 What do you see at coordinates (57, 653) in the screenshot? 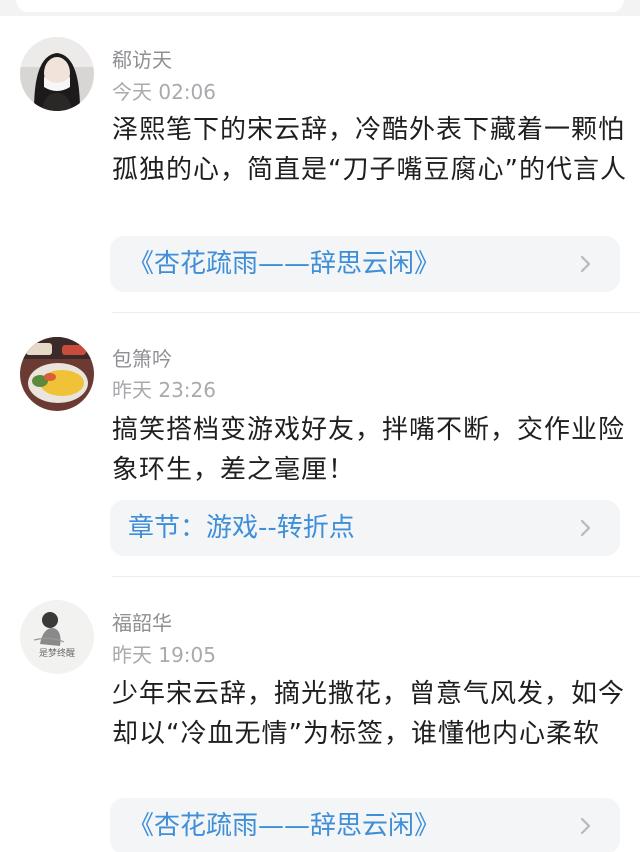
I see `avatar-caption: 是梦终醒` at bounding box center [57, 653].